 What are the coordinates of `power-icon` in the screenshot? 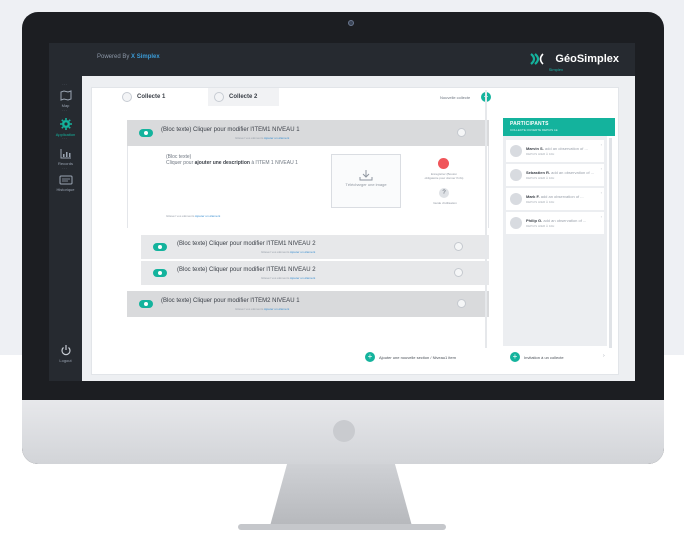 It's located at (65, 350).